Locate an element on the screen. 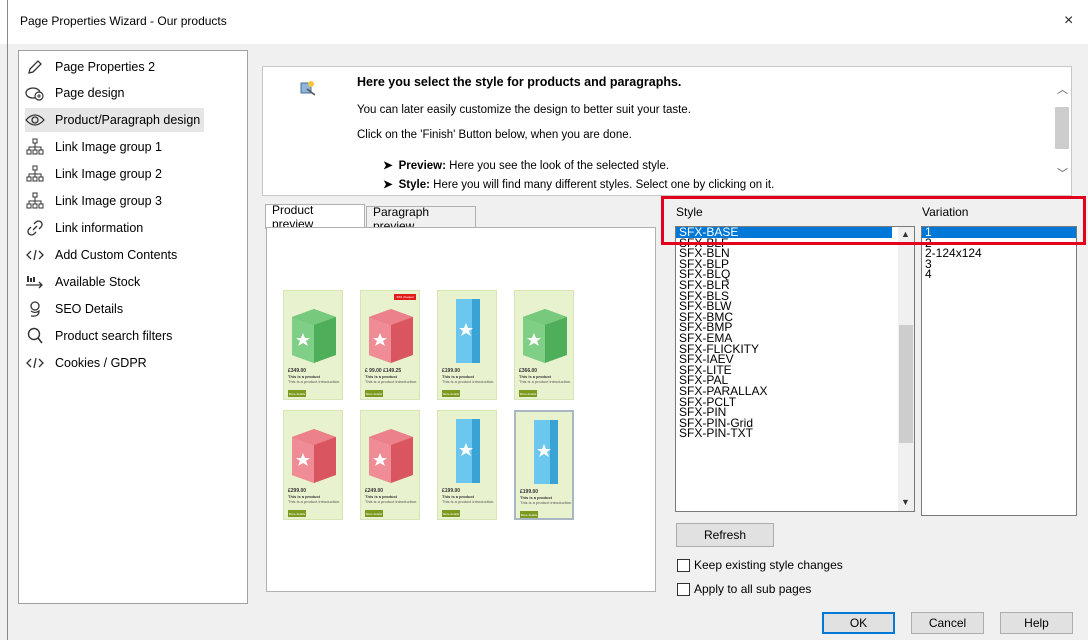 The image size is (1088, 640). sidebar-item-link-image-group-1: Link Image group 1 is located at coordinates (93, 147).